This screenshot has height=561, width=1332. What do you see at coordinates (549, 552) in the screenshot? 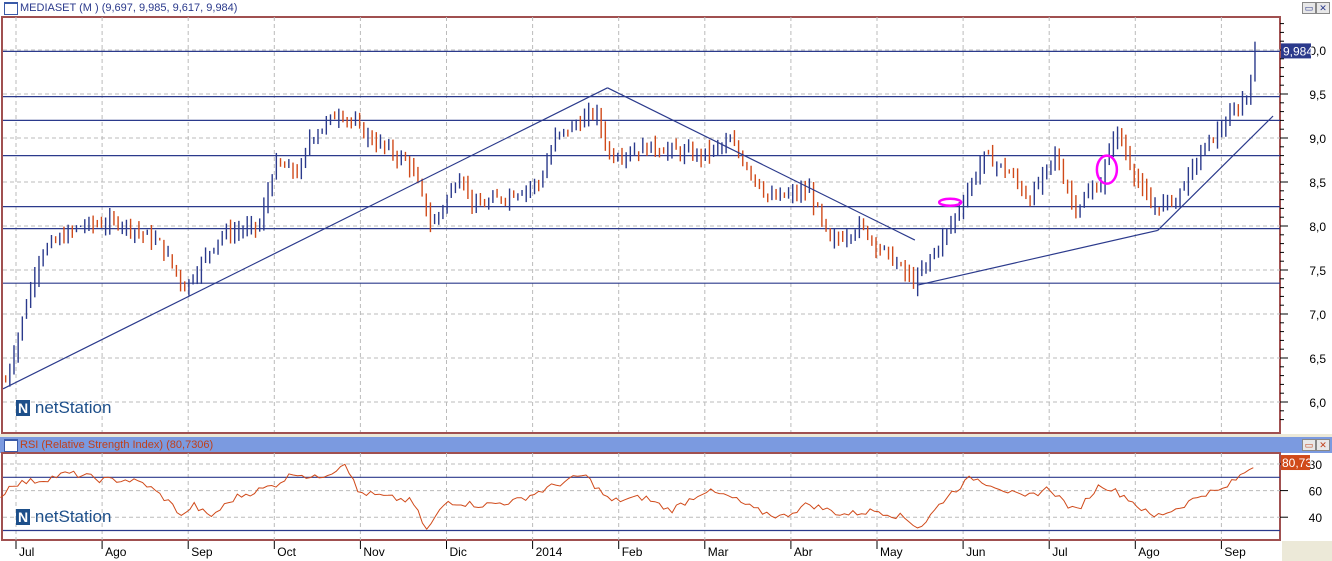
I see `x-tick-label: 2014` at bounding box center [549, 552].